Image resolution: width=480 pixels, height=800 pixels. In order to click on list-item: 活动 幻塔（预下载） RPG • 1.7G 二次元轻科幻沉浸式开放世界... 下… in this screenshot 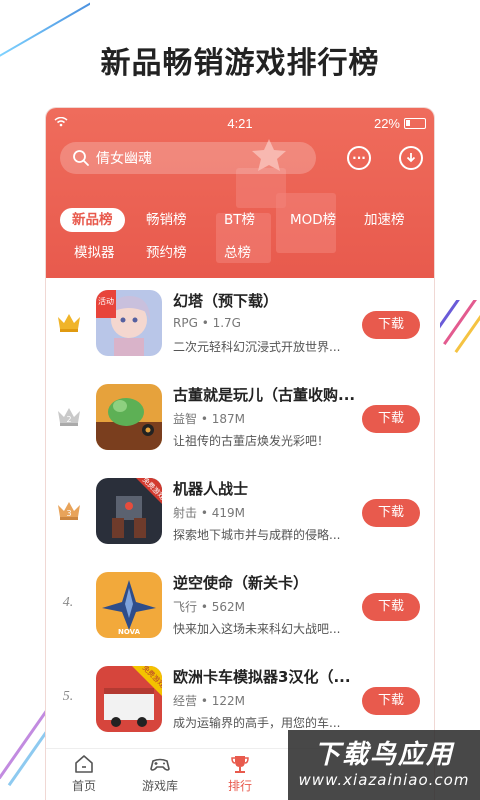, I will do `click(240, 325)`.